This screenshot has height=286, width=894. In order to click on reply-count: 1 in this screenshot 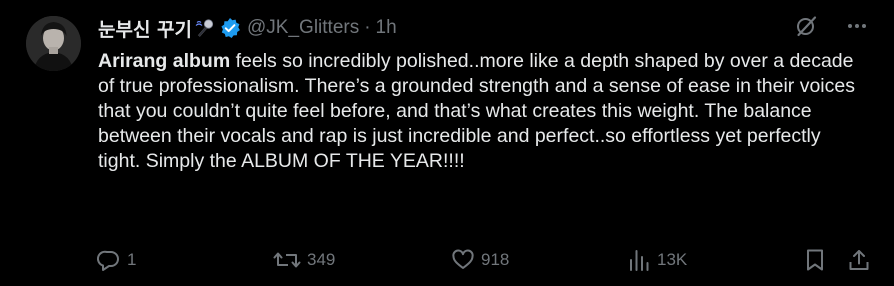, I will do `click(132, 259)`.